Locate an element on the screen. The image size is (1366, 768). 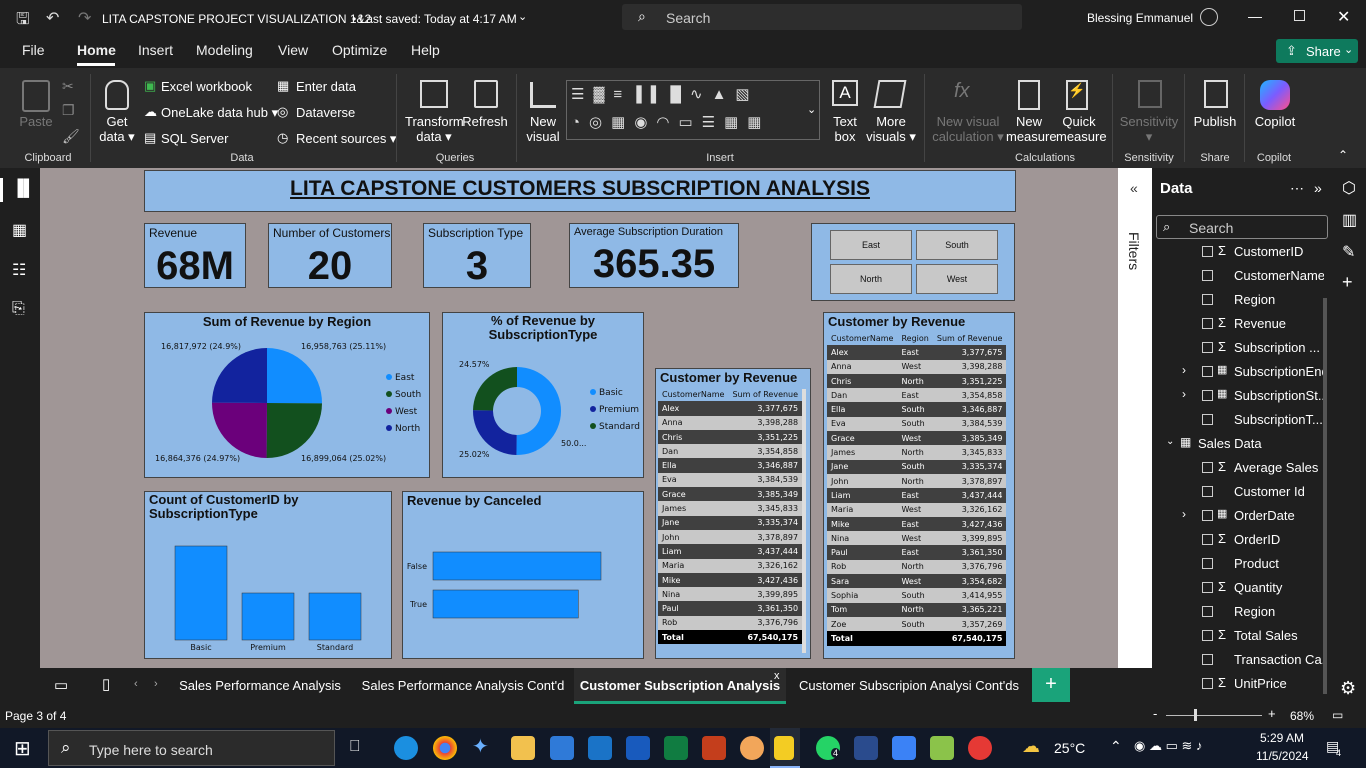
menu-home: Home is located at coordinates (96, 50).